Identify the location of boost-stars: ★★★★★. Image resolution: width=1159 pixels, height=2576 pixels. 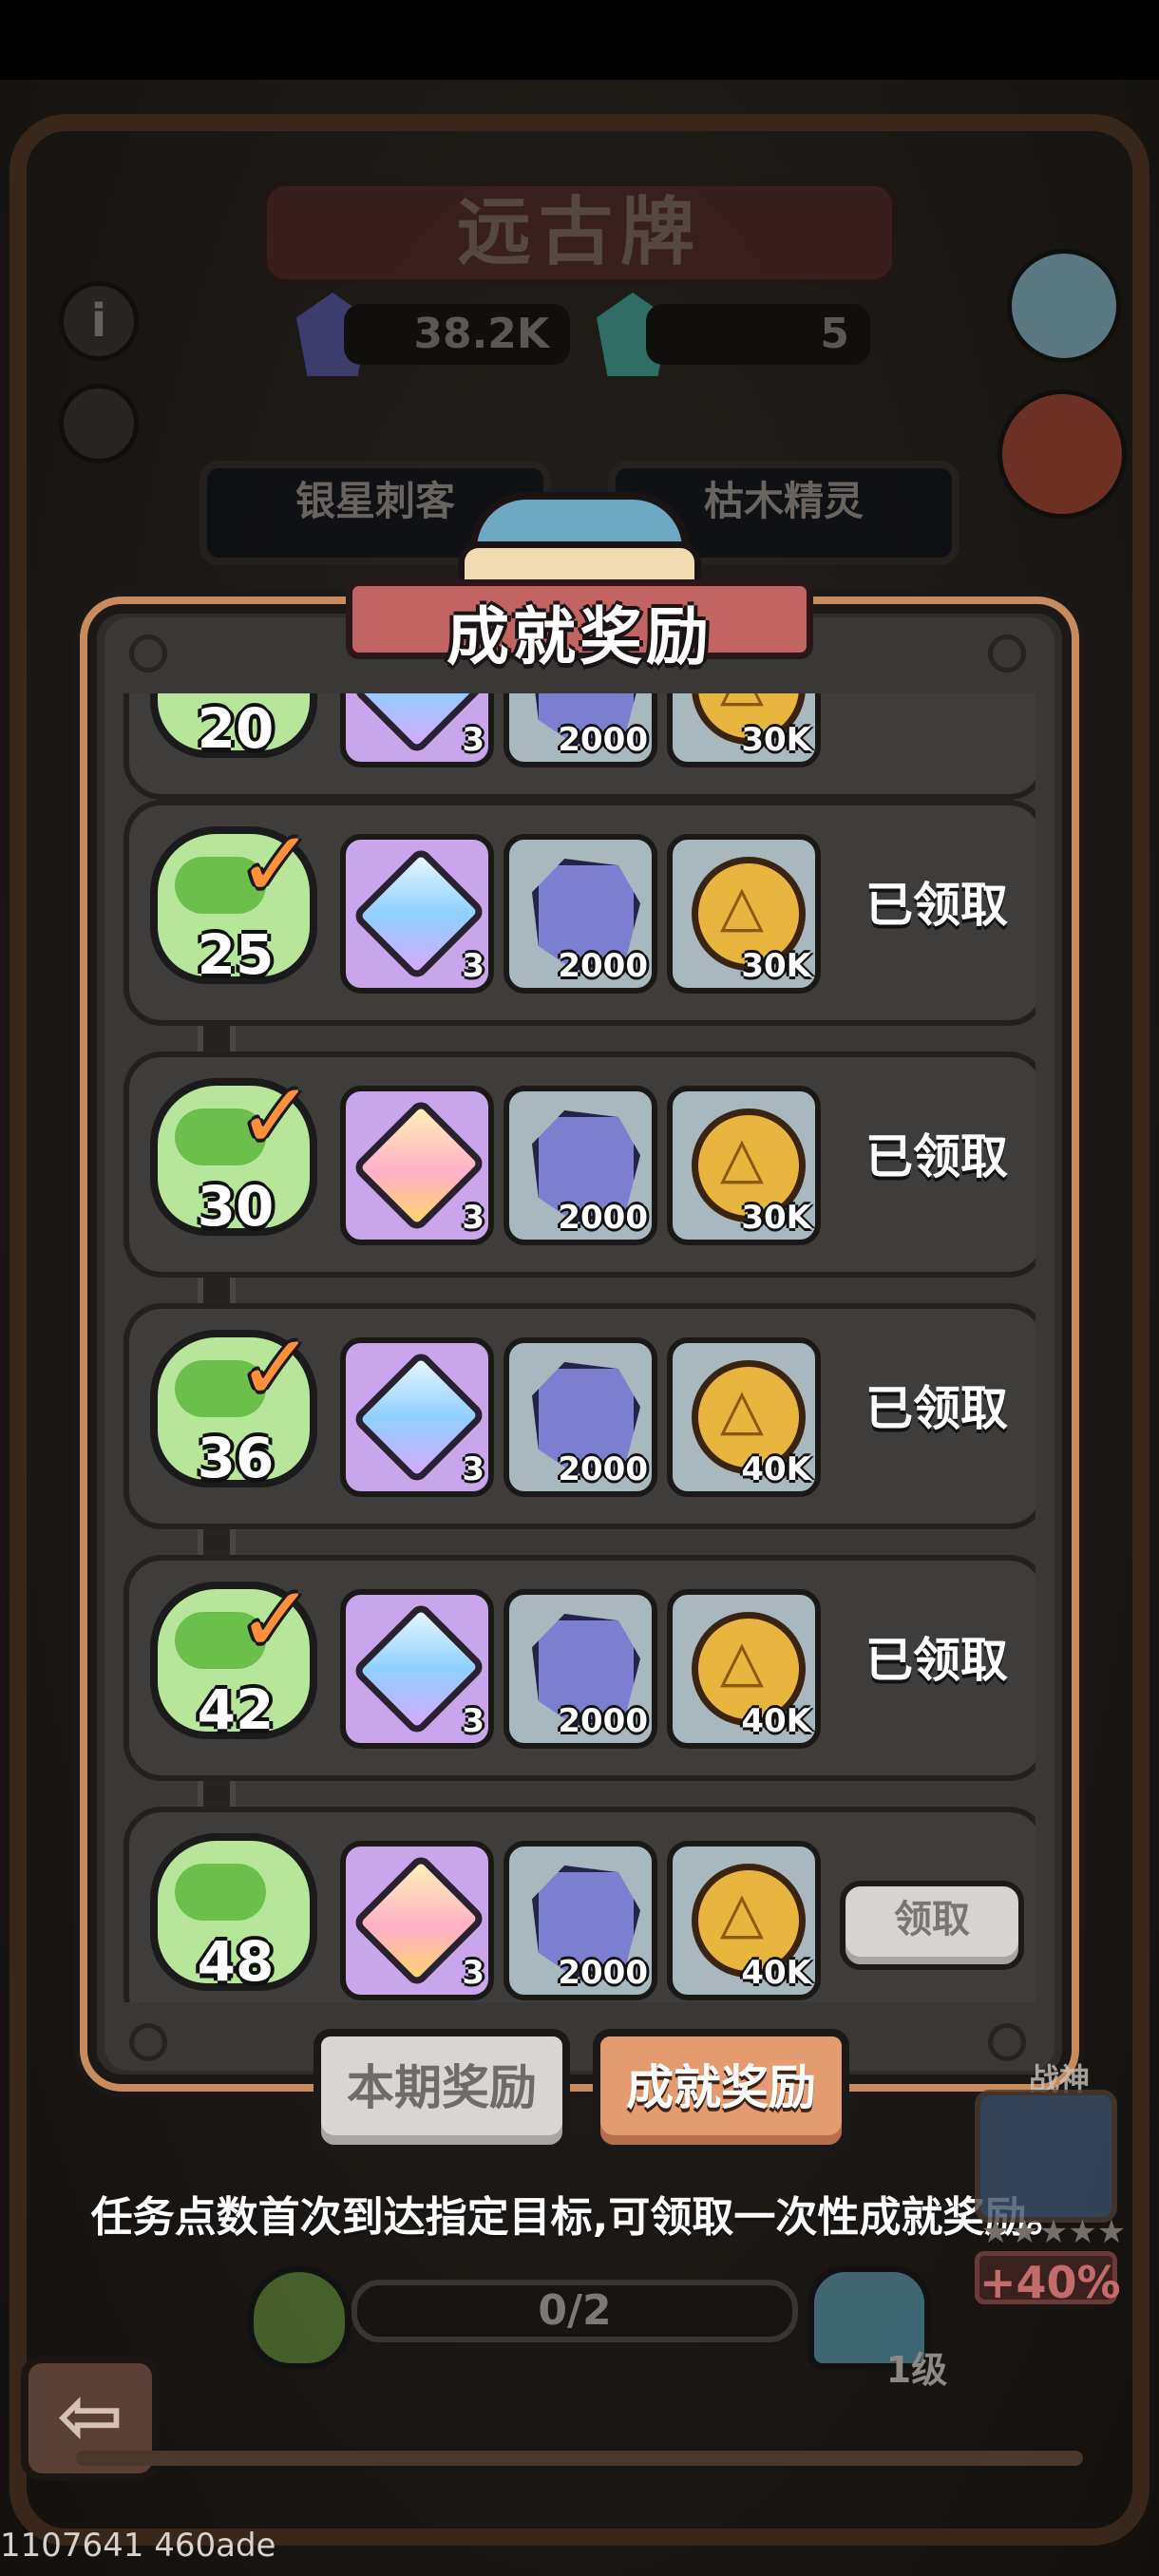
(1053, 2232).